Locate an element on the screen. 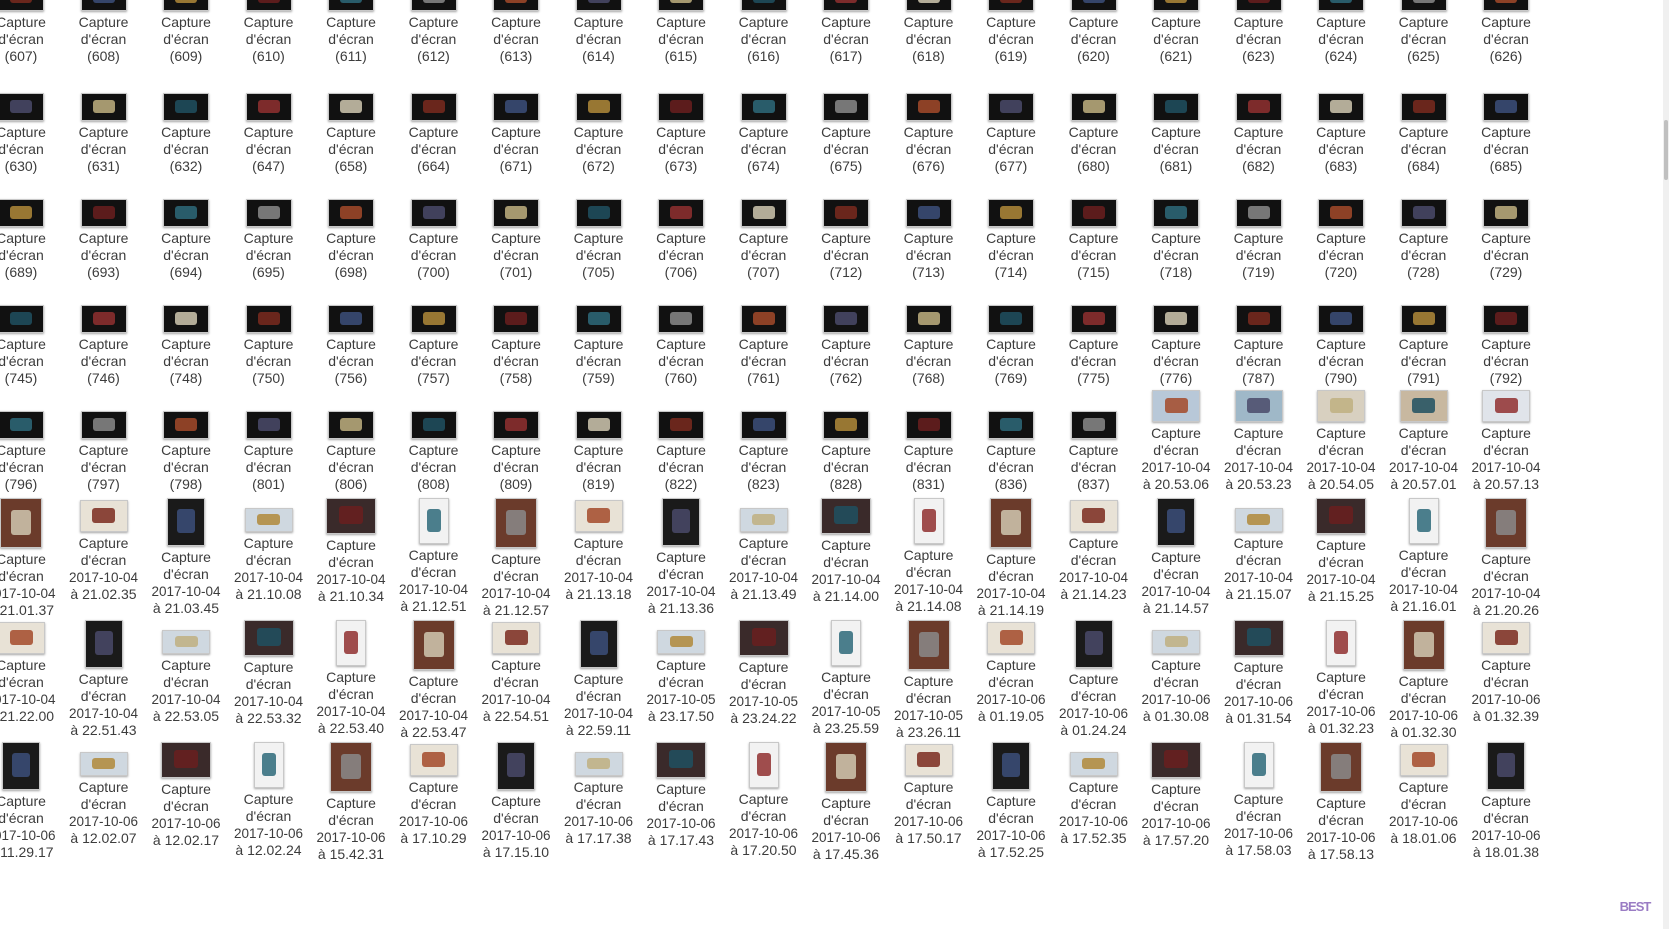  file-item: Capture d'écran (675) is located at coordinates (846, 122).